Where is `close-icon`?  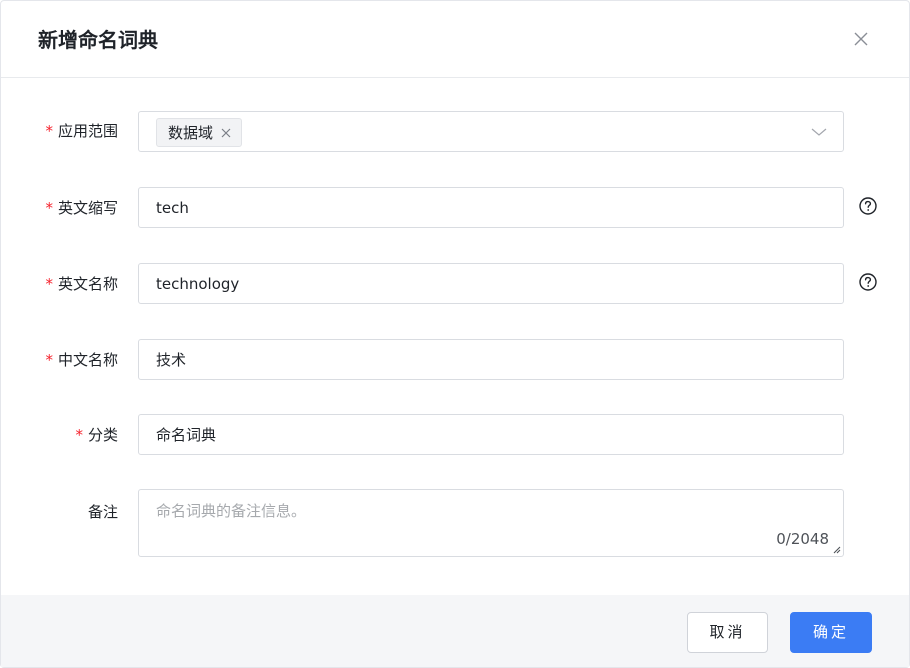 close-icon is located at coordinates (861, 39).